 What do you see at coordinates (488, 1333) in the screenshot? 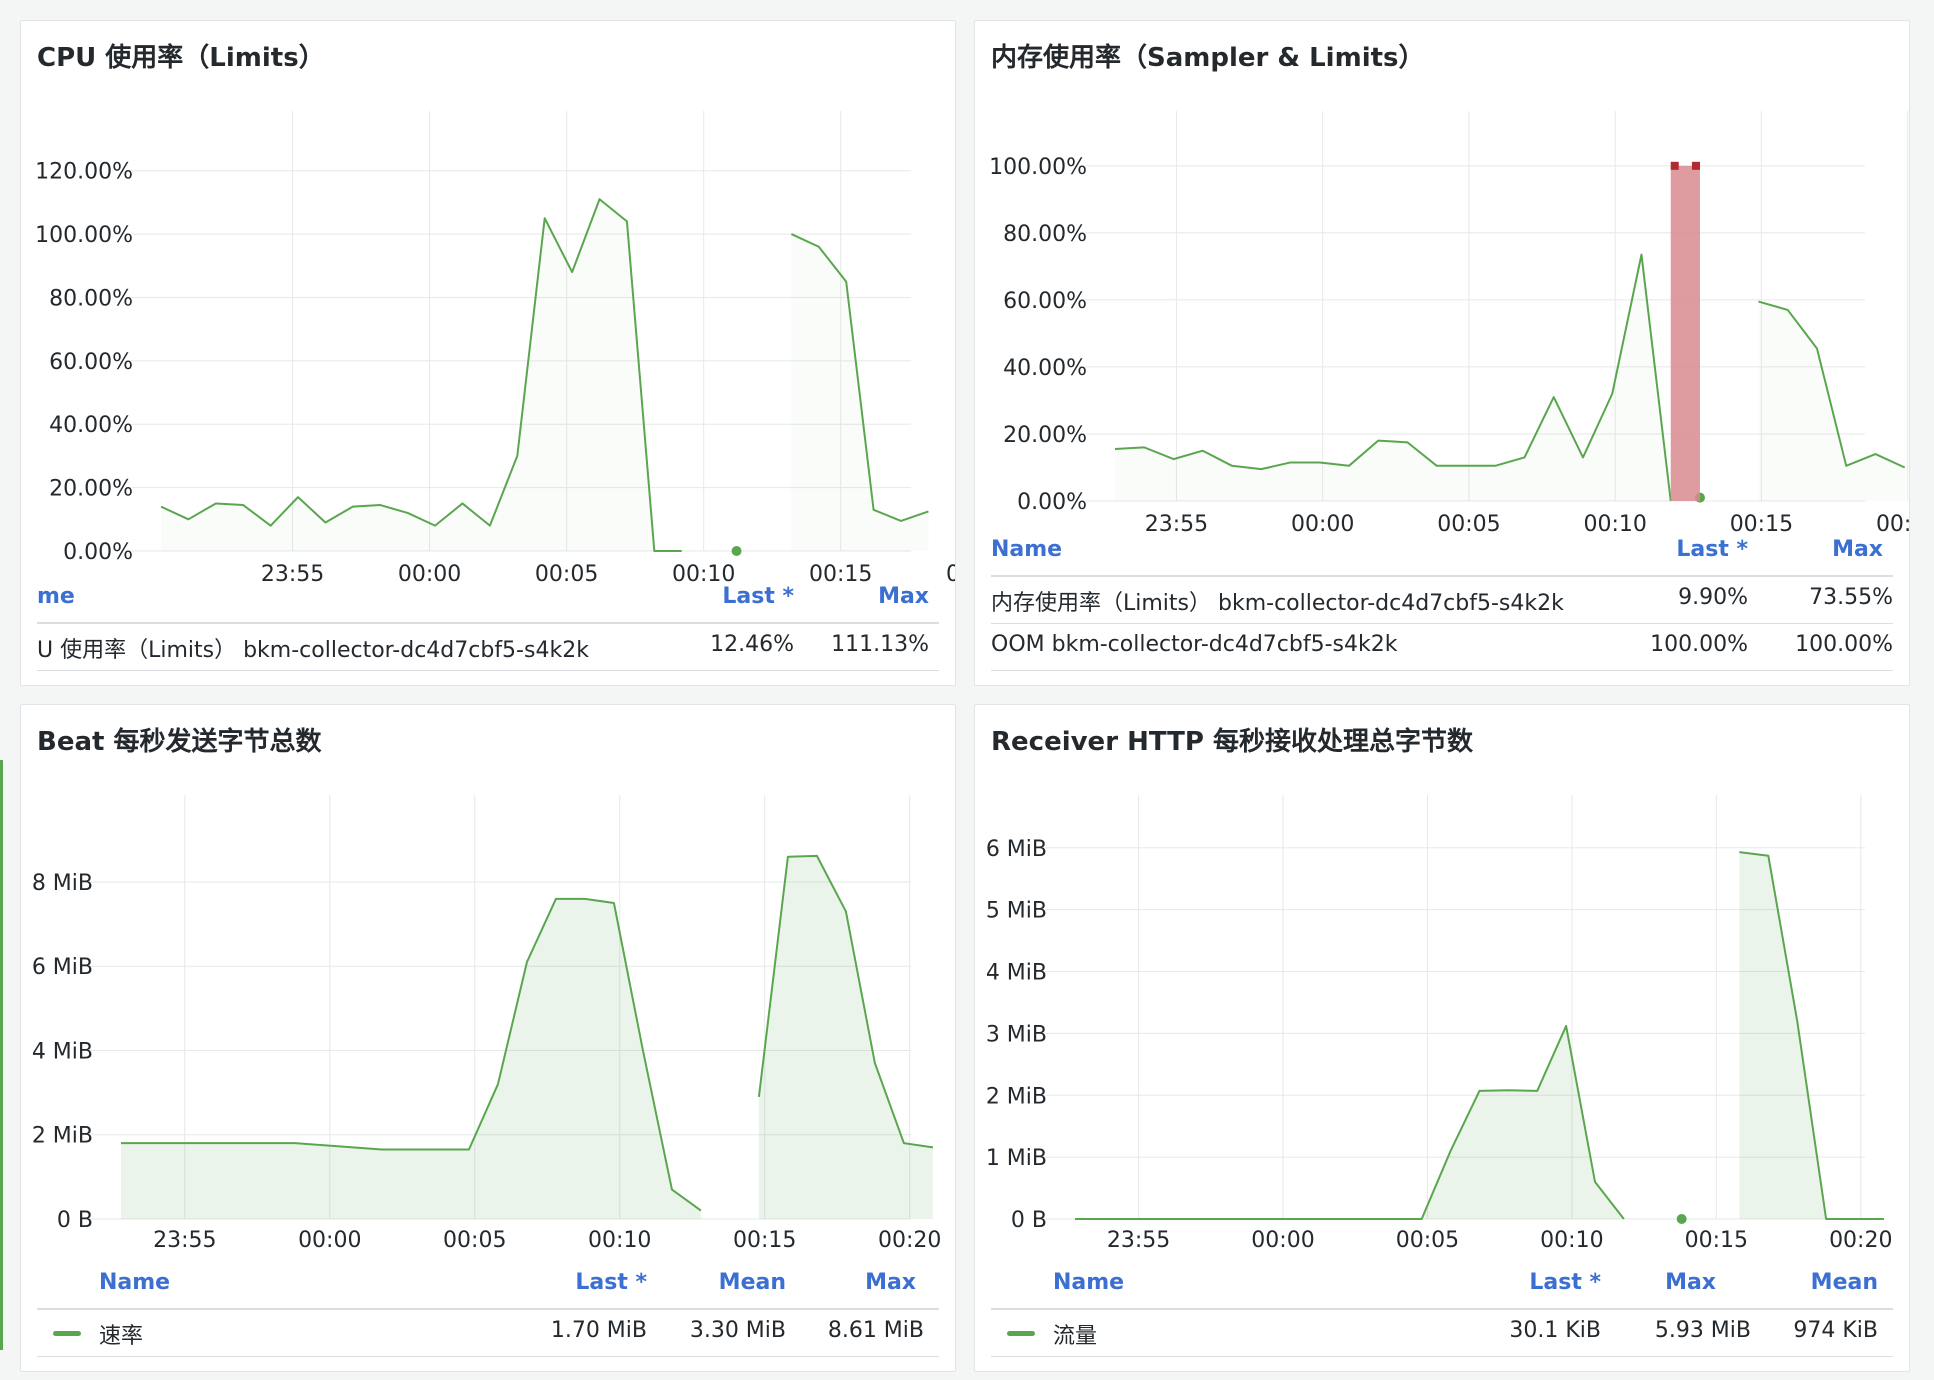
I see `legend-row: 速率 1.70 MiB 3.30 MiB 8.61 MiB` at bounding box center [488, 1333].